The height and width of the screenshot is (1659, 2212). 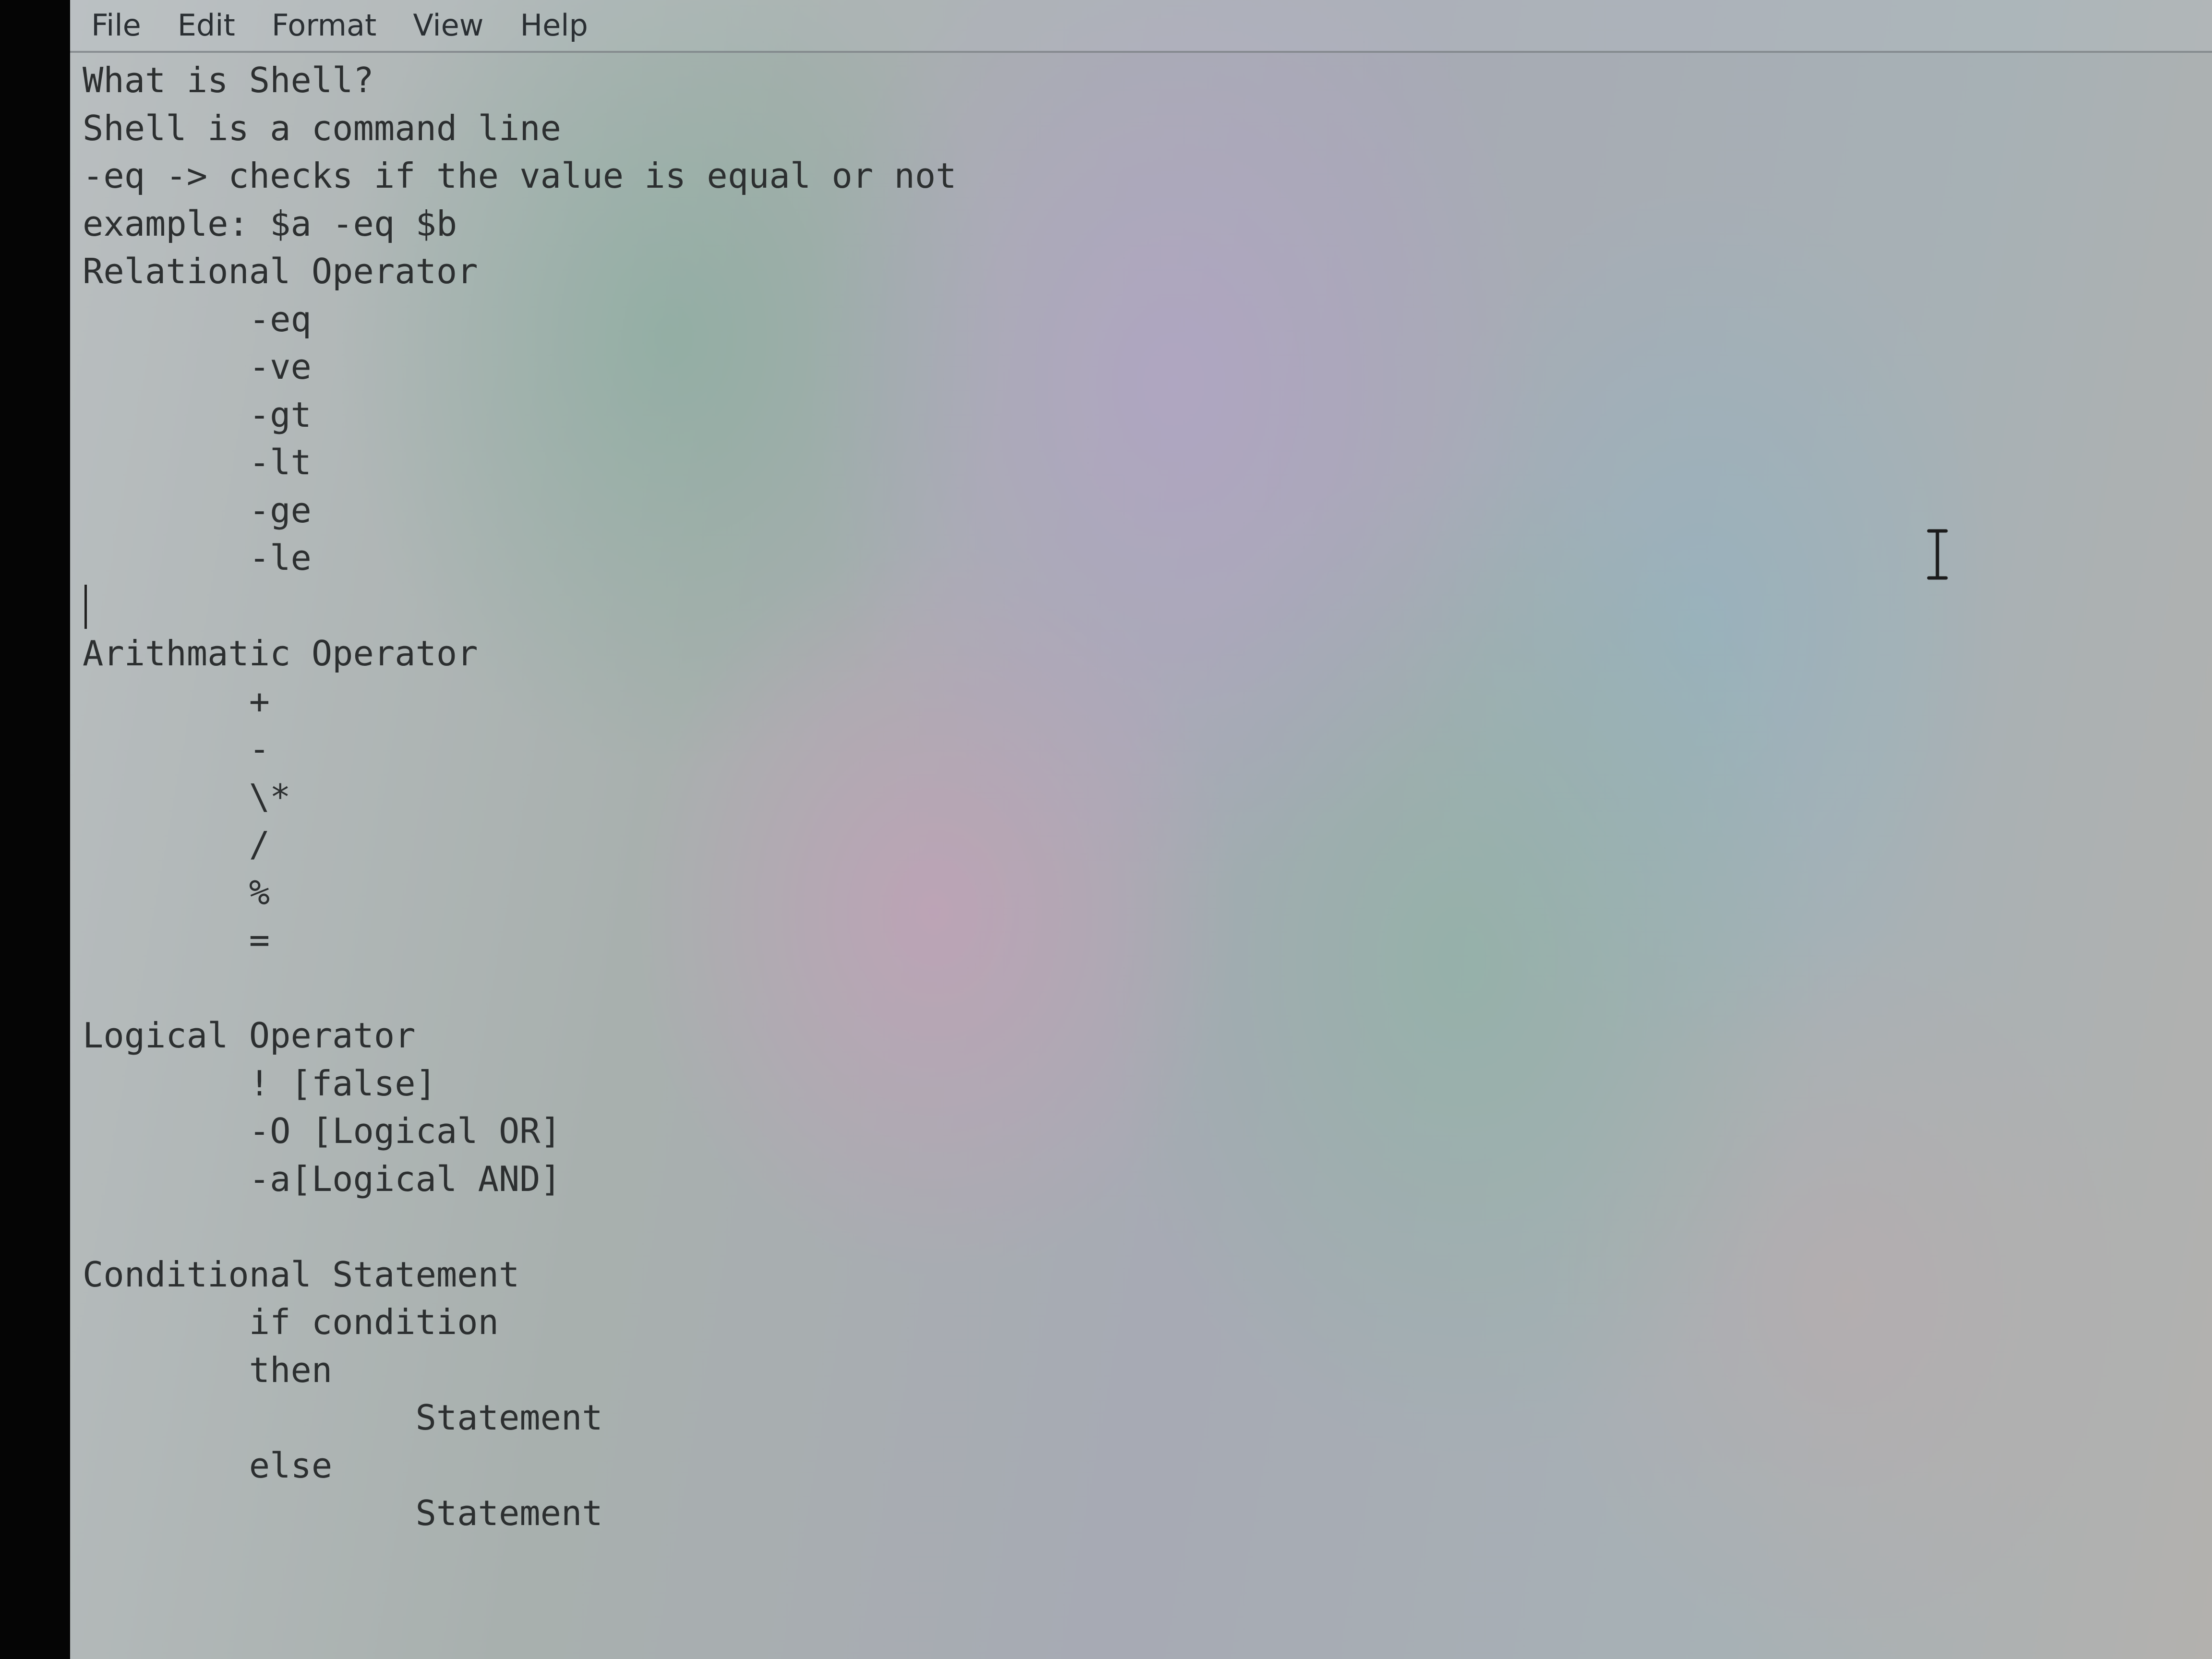 I want to click on text-line: \*, so click(x=187, y=796).